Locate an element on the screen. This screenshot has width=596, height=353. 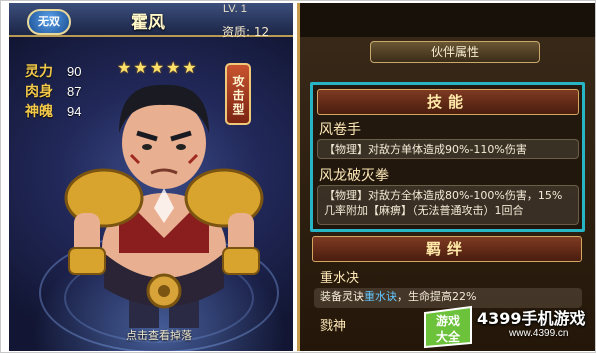
character-header-bar: 无双 霍风 LV. 1 资质: 12 is located at coordinates (151, 21).